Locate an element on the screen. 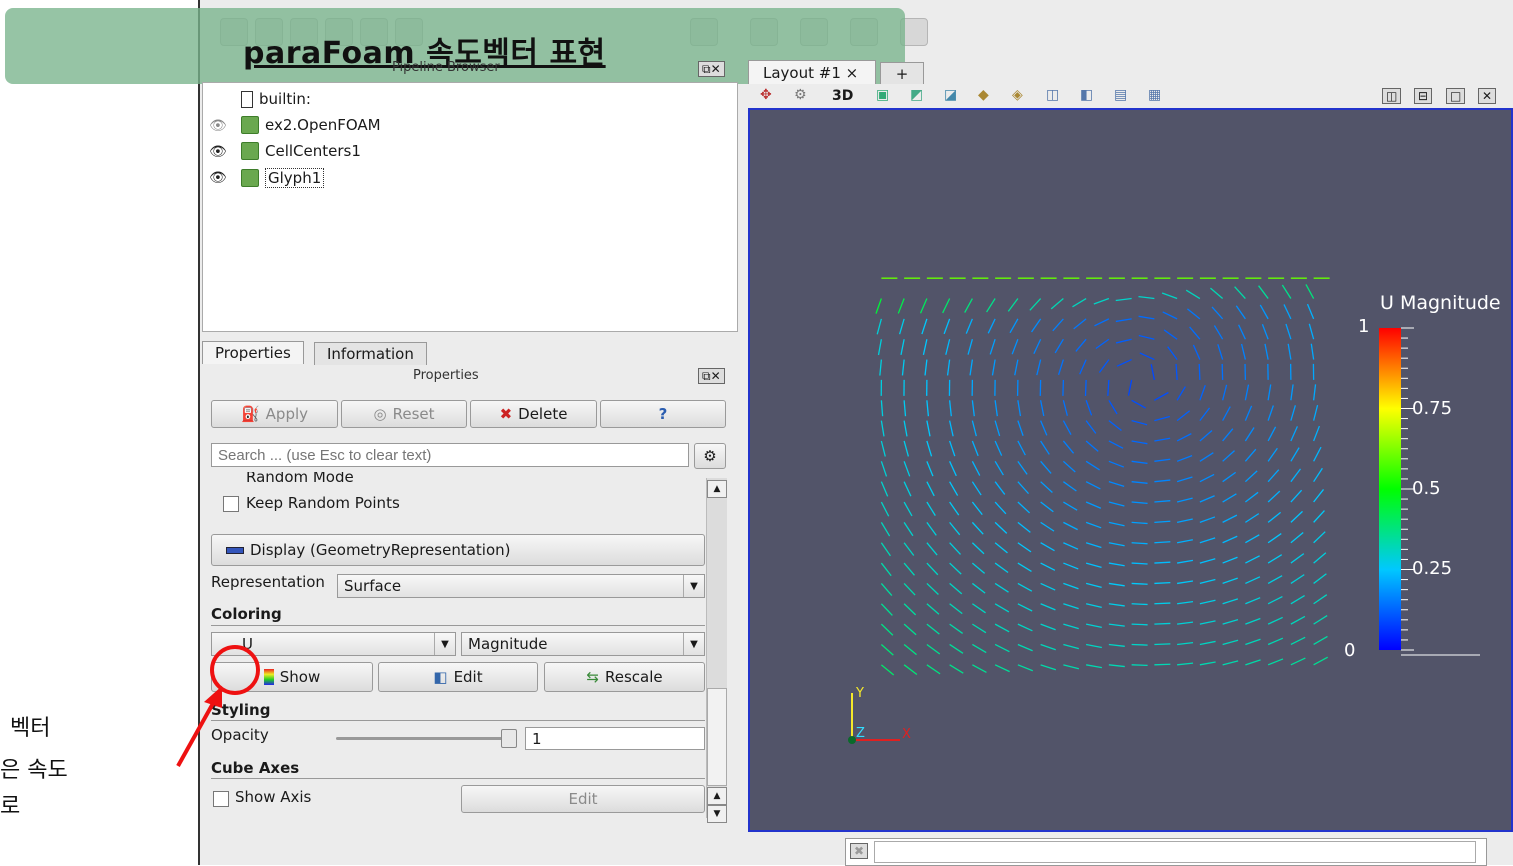 The image size is (1513, 866). coloring-component-select: Magnitude ▼ is located at coordinates (583, 644).